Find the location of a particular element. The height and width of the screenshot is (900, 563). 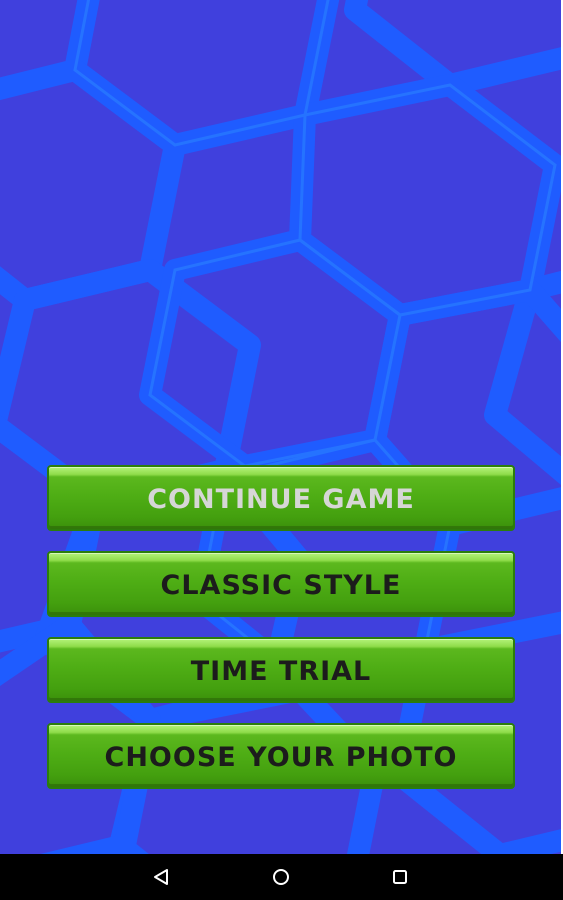

home-button is located at coordinates (281, 877).